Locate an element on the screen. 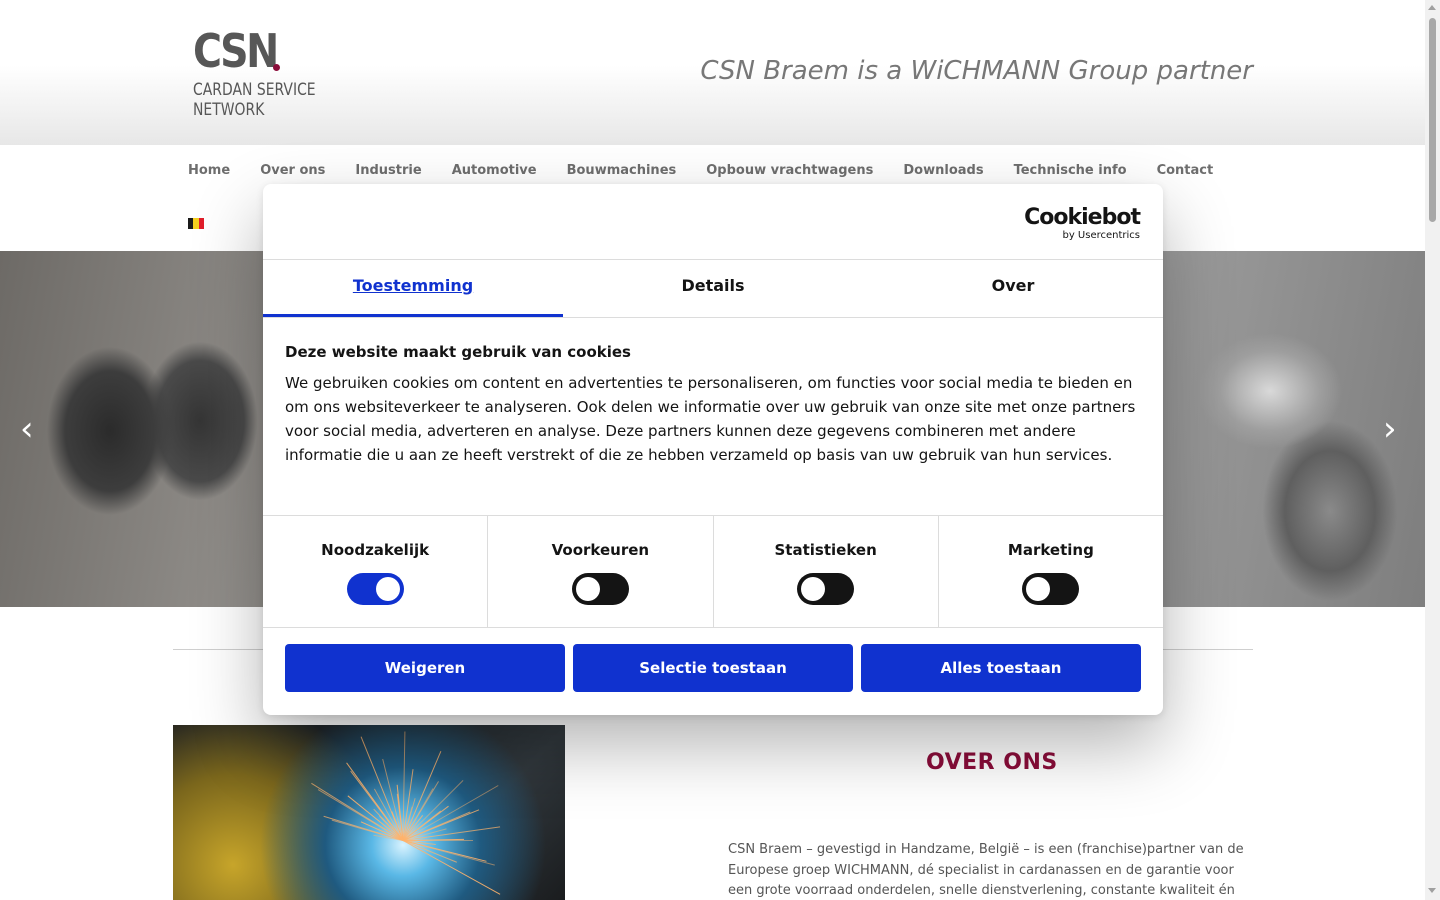 The height and width of the screenshot is (900, 1440). belgium-flag-icon is located at coordinates (196, 223).